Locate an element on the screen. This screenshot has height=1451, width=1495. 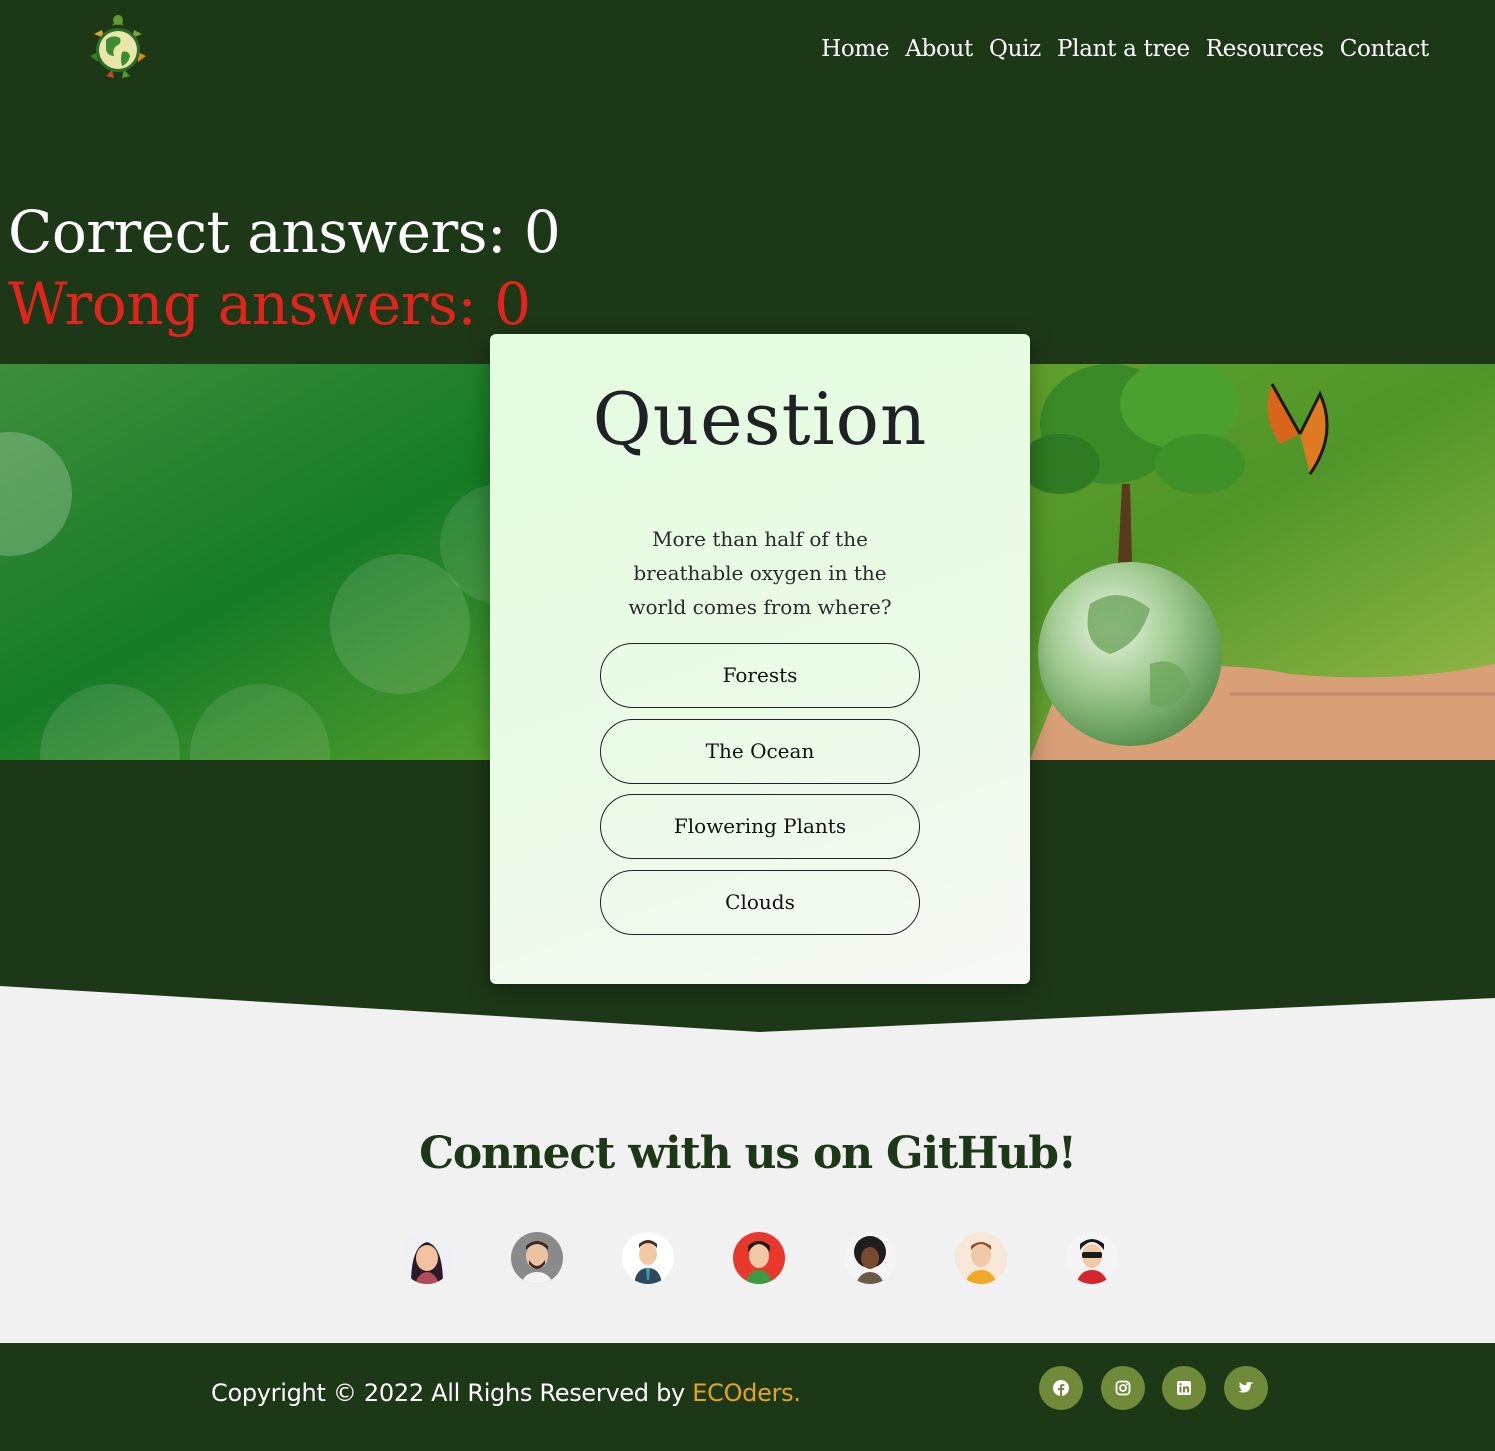
answer-button-forests: Forests is located at coordinates (760, 675).